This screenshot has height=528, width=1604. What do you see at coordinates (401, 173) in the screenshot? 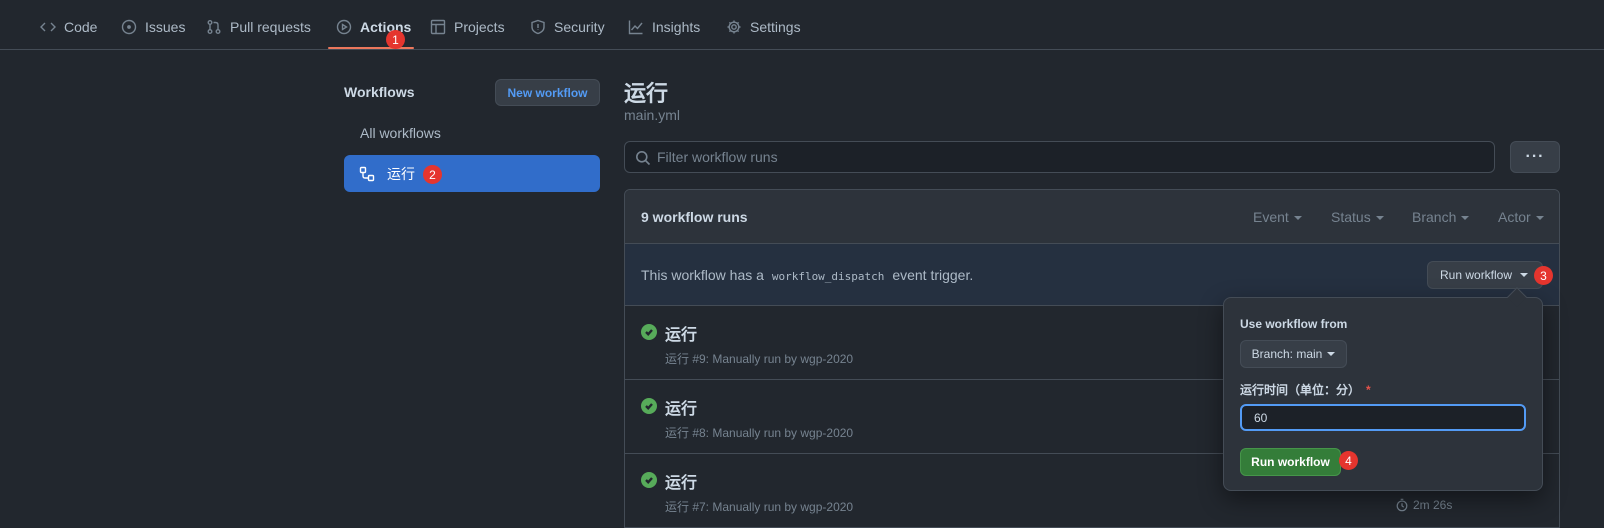
I see `sidebar-item-workflow-label: 运行` at bounding box center [401, 173].